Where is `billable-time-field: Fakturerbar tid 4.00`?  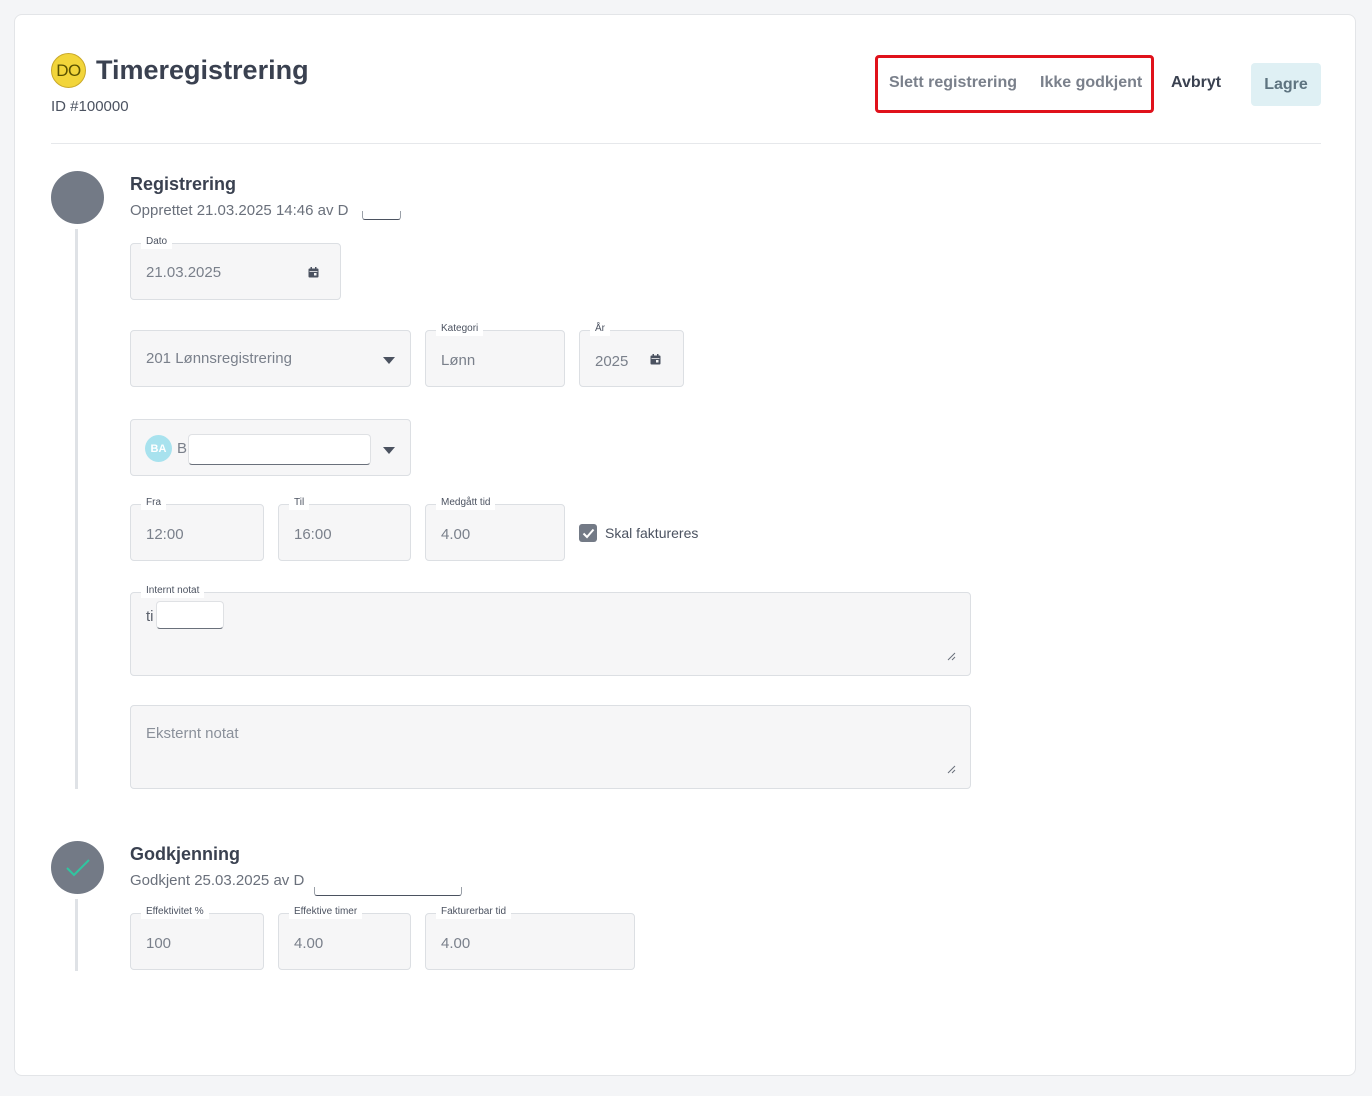 billable-time-field: Fakturerbar tid 4.00 is located at coordinates (530, 937).